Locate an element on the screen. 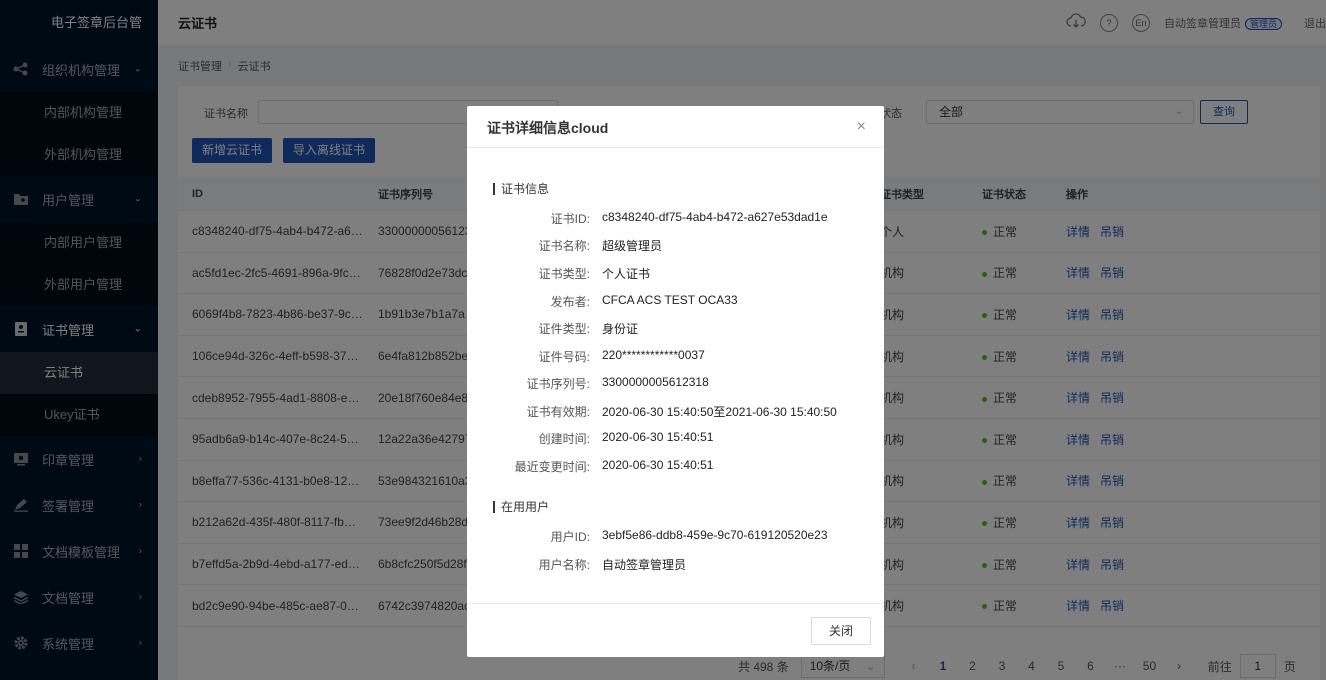  dialog-title: 证书详细信息cloud is located at coordinates (548, 128).